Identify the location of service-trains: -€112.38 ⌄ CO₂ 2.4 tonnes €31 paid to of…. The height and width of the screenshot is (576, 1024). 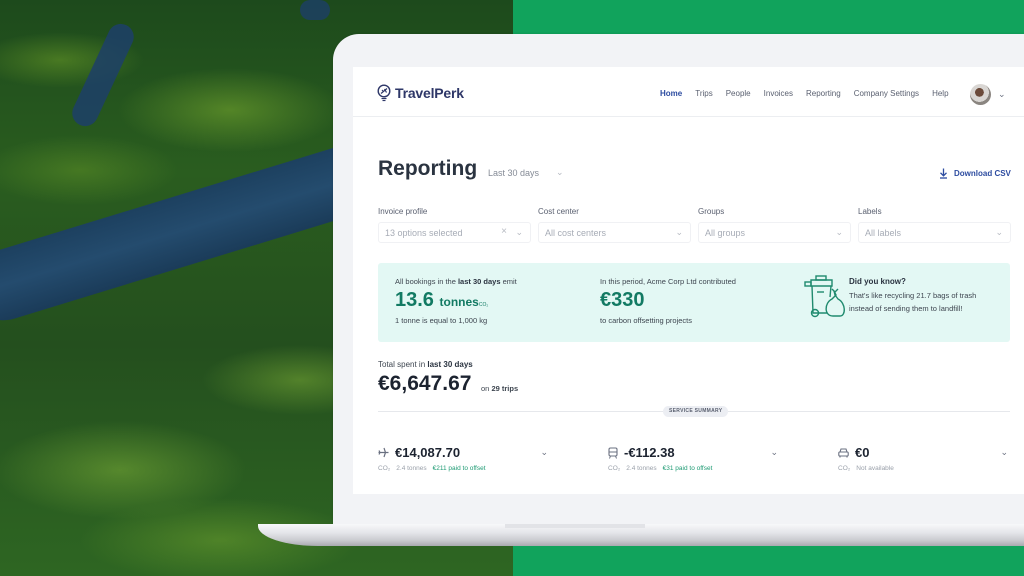
(693, 458).